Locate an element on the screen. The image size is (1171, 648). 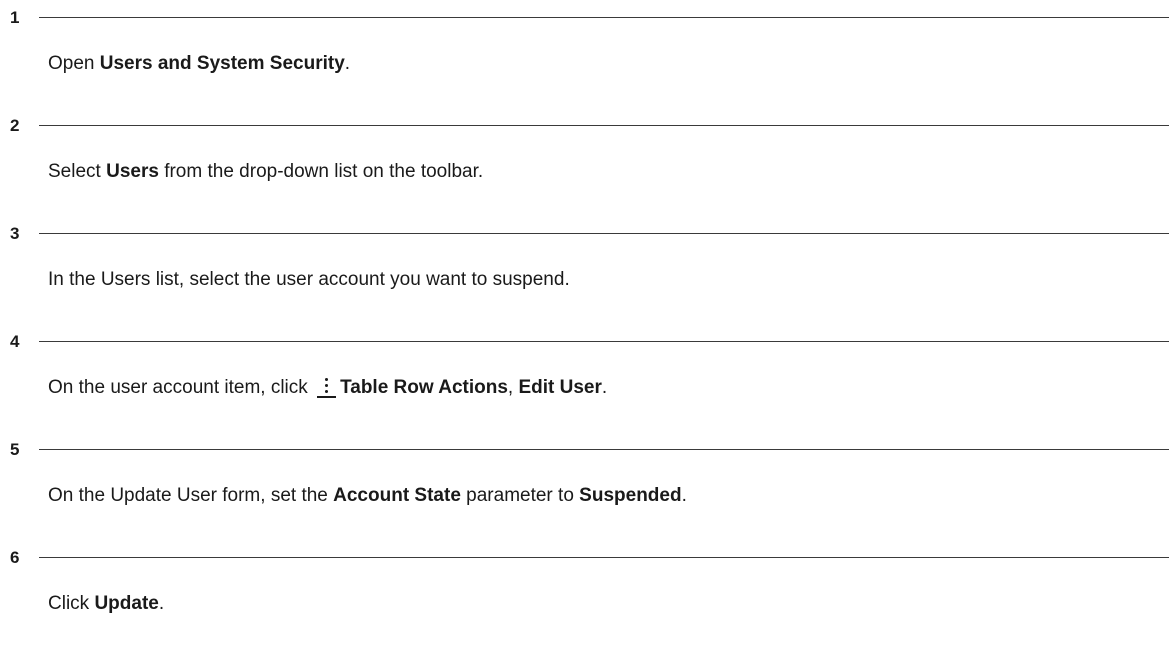
step-number: 4 is located at coordinates (15, 341).